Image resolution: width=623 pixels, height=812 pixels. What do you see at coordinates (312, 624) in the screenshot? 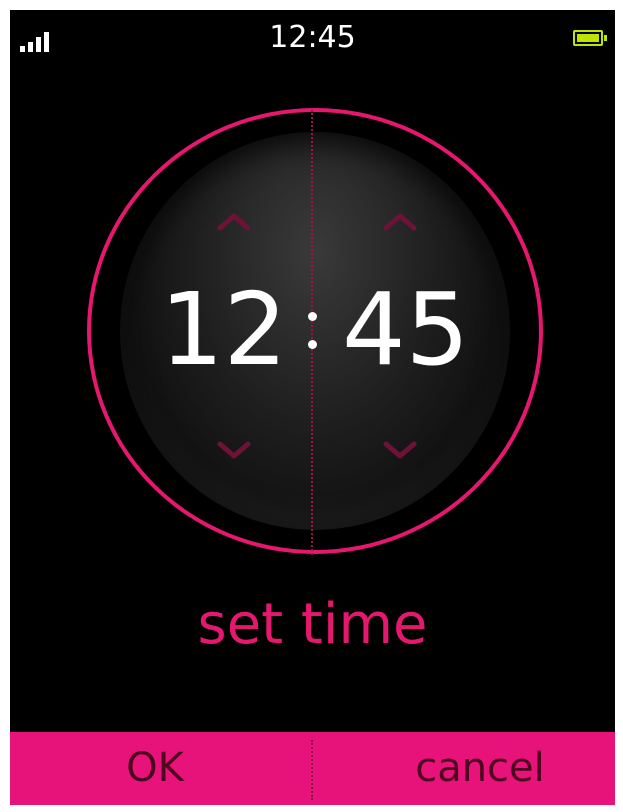
I see `set-time-label: set time` at bounding box center [312, 624].